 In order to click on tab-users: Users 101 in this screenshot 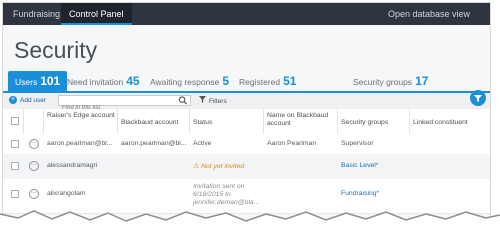, I will do `click(38, 81)`.